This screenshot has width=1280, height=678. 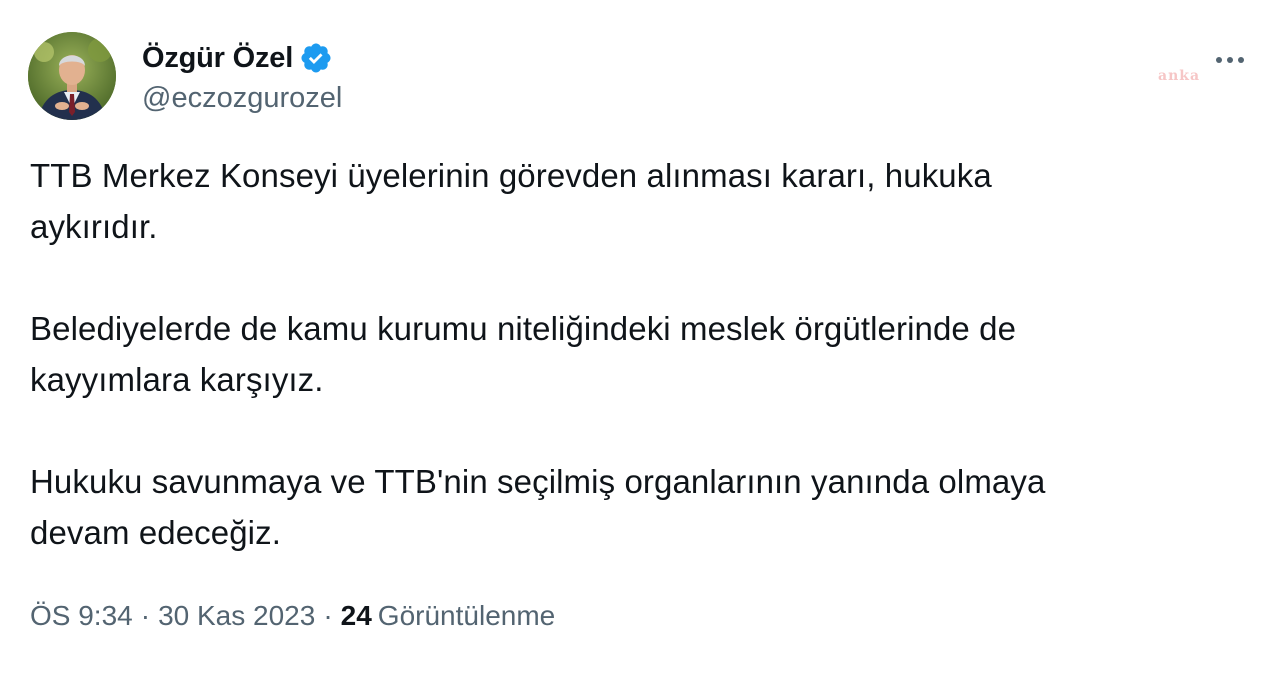 What do you see at coordinates (466, 615) in the screenshot?
I see `views-label: Görüntülenme` at bounding box center [466, 615].